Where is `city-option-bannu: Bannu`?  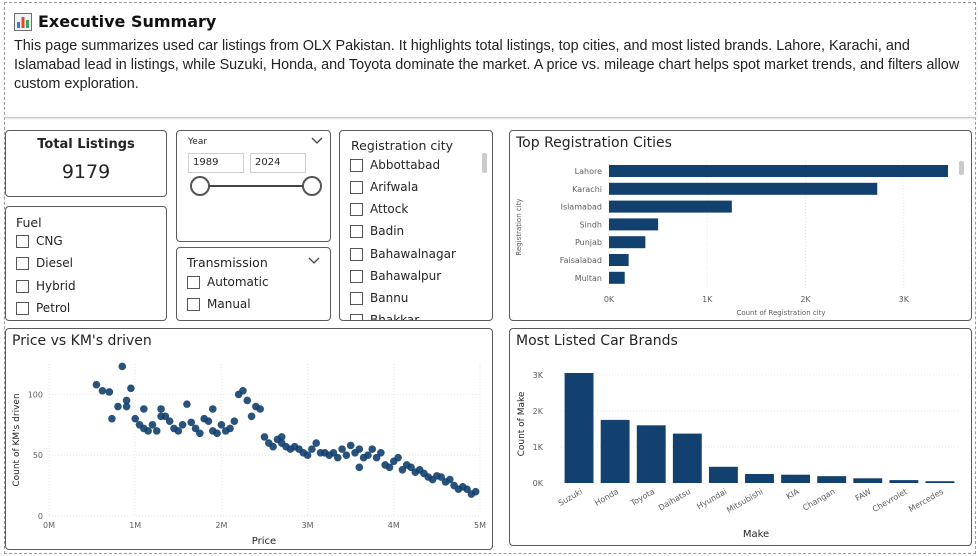
city-option-bannu: Bannu is located at coordinates (379, 298).